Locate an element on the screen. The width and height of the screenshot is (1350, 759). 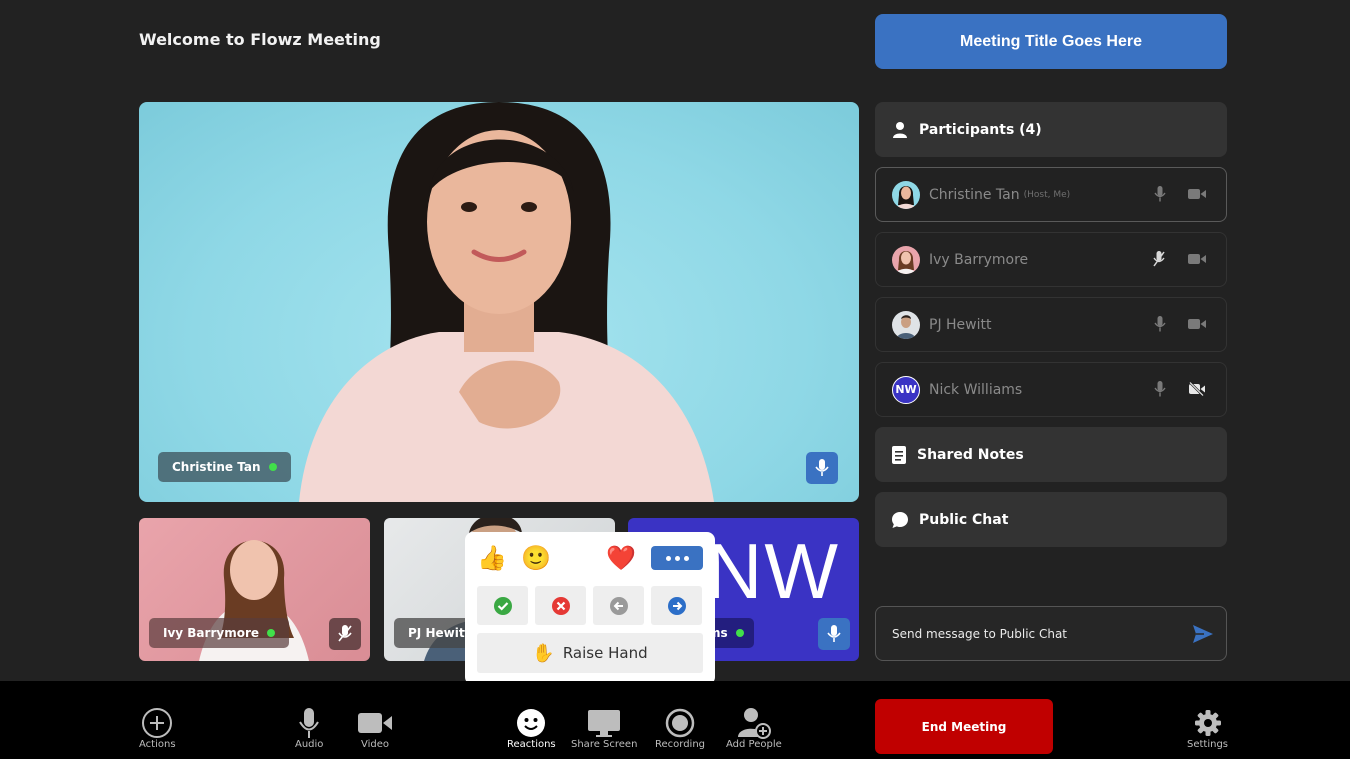
shared-notes-label: Shared Notes is located at coordinates (970, 454).